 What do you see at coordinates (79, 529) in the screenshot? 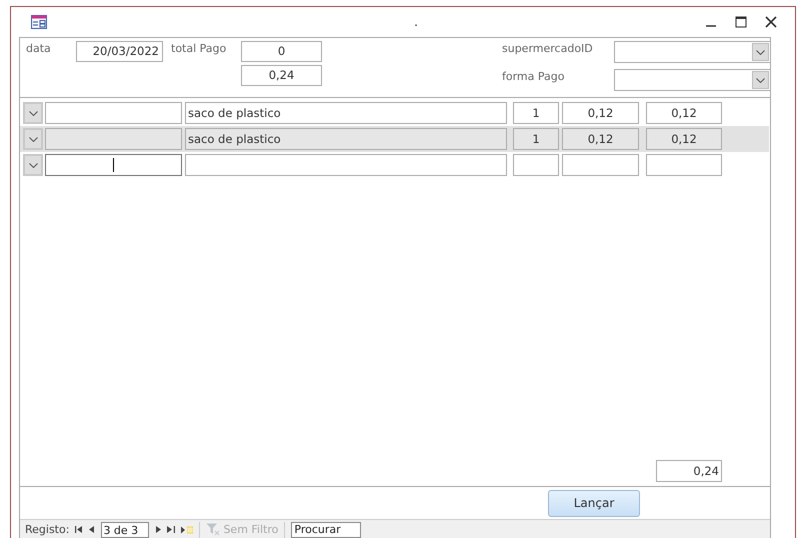
I see `first-record-icon` at bounding box center [79, 529].